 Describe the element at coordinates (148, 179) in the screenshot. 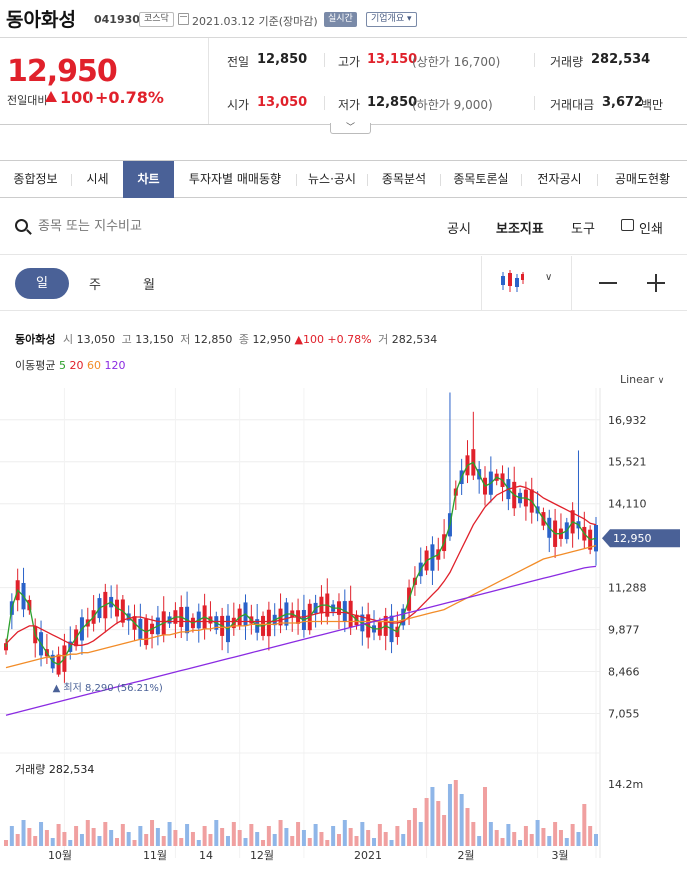

I see `tab-chart: 차트` at that location.